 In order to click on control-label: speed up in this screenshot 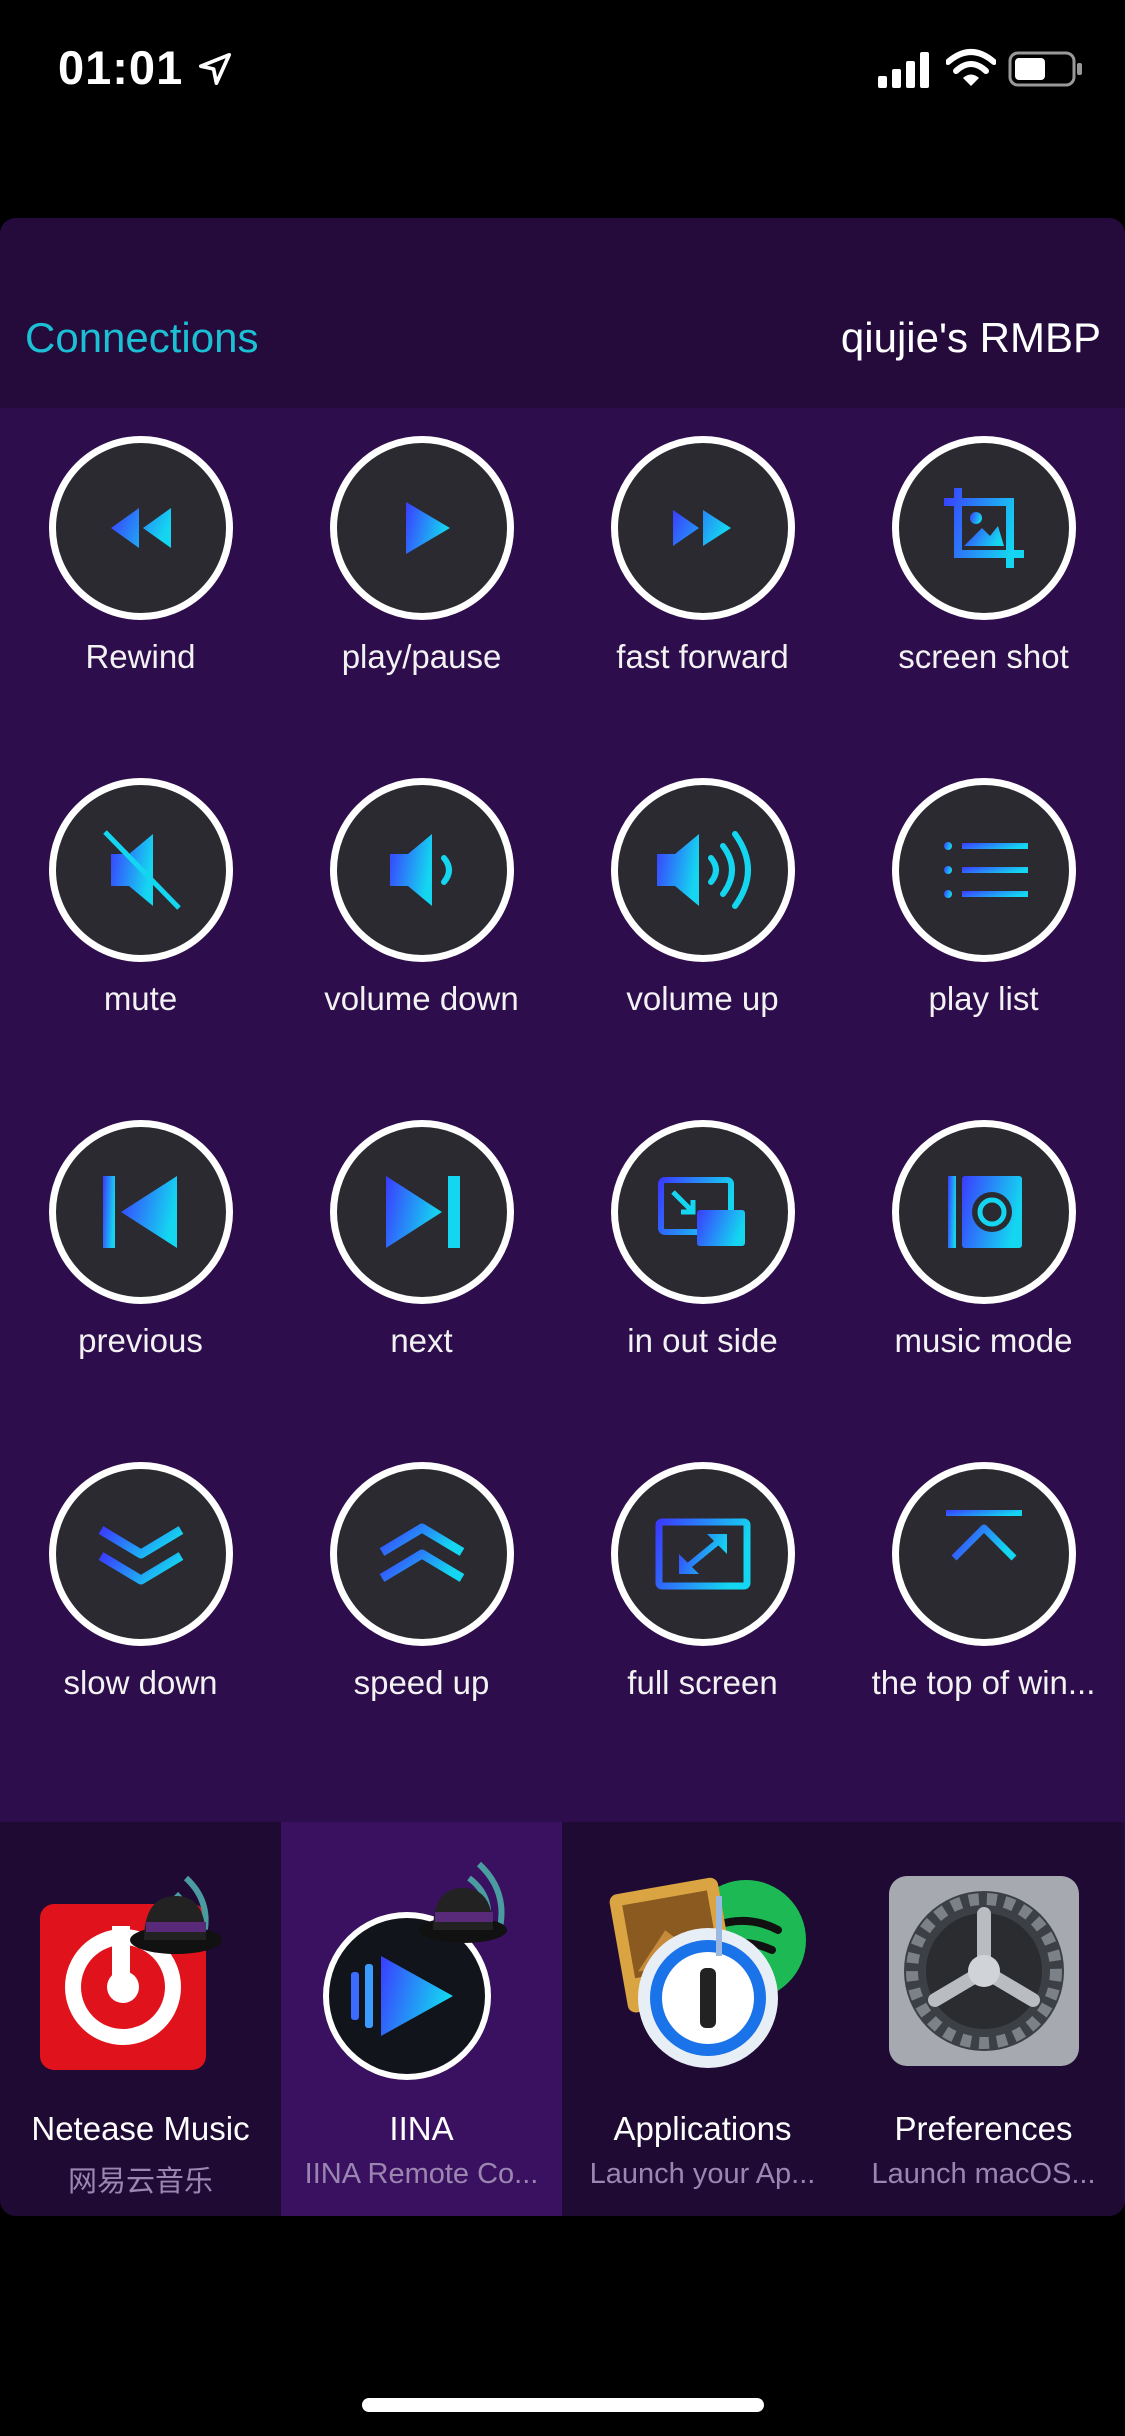, I will do `click(421, 1682)`.